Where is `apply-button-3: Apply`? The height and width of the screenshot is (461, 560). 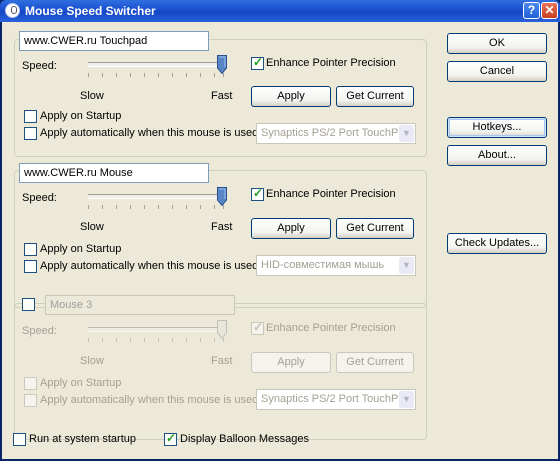
apply-button-3: Apply is located at coordinates (291, 362).